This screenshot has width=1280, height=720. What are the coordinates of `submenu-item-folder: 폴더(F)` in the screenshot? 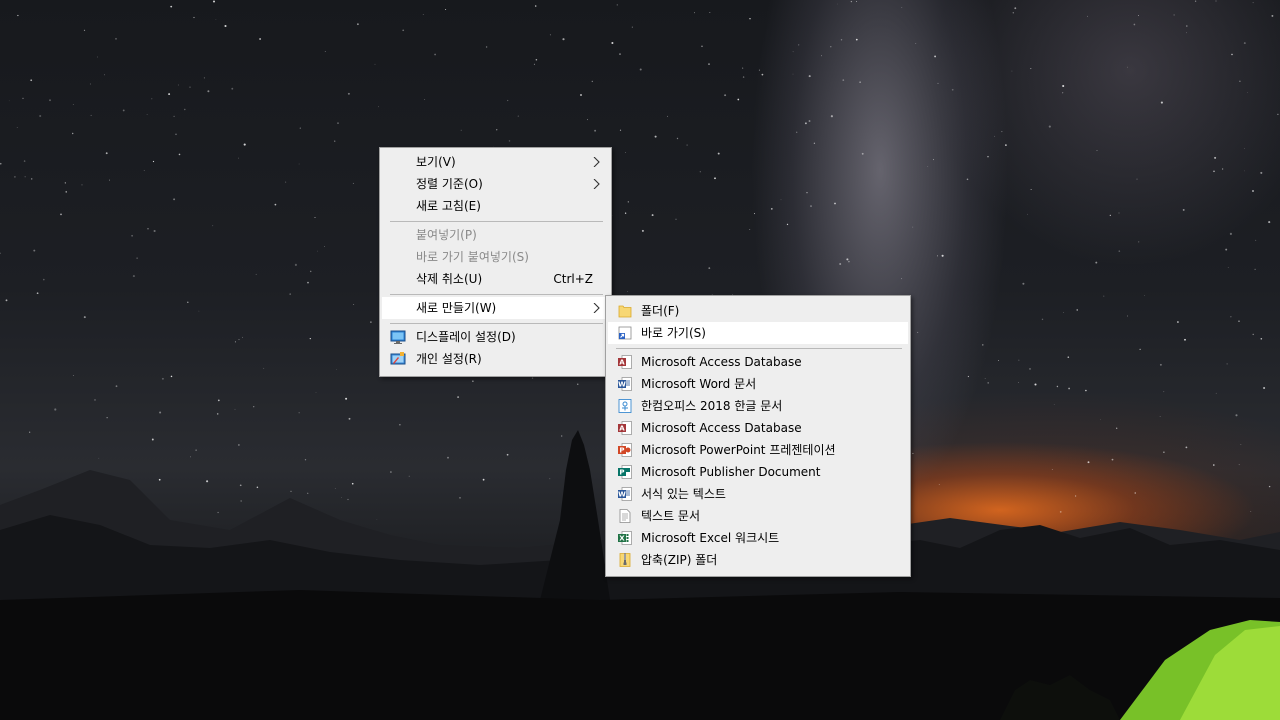 It's located at (758, 311).